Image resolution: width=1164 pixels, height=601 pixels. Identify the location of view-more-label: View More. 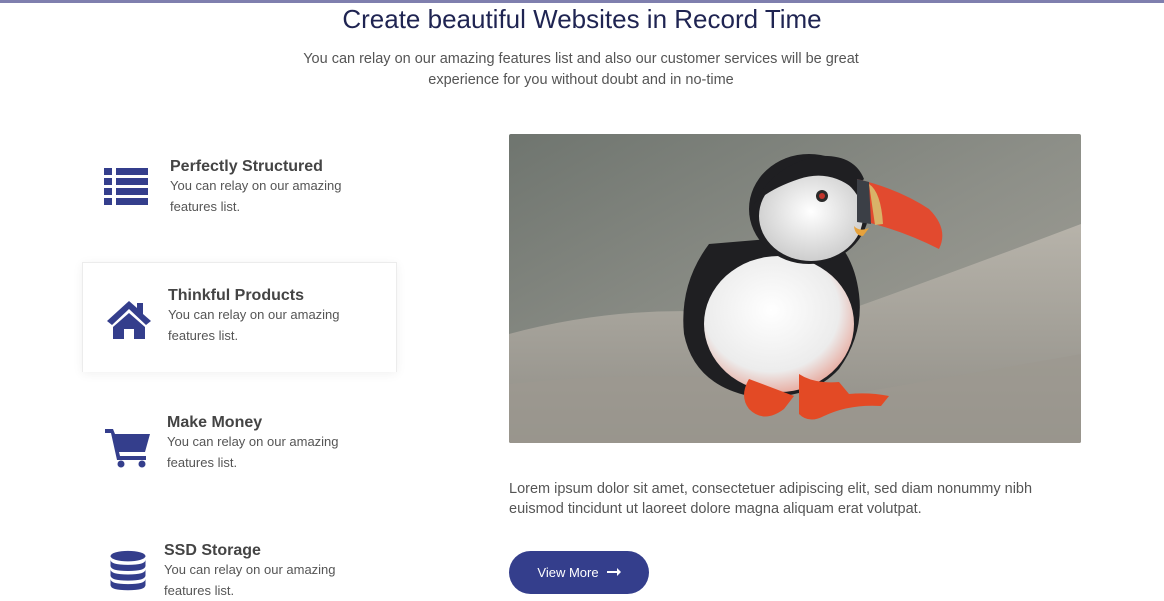
(568, 572).